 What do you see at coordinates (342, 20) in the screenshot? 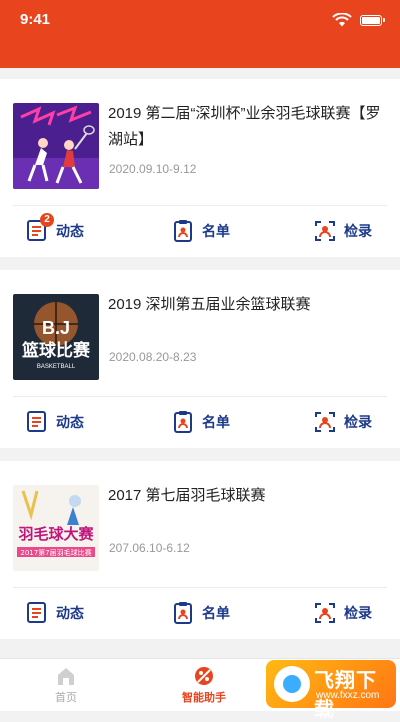
I see `wifi-icon` at bounding box center [342, 20].